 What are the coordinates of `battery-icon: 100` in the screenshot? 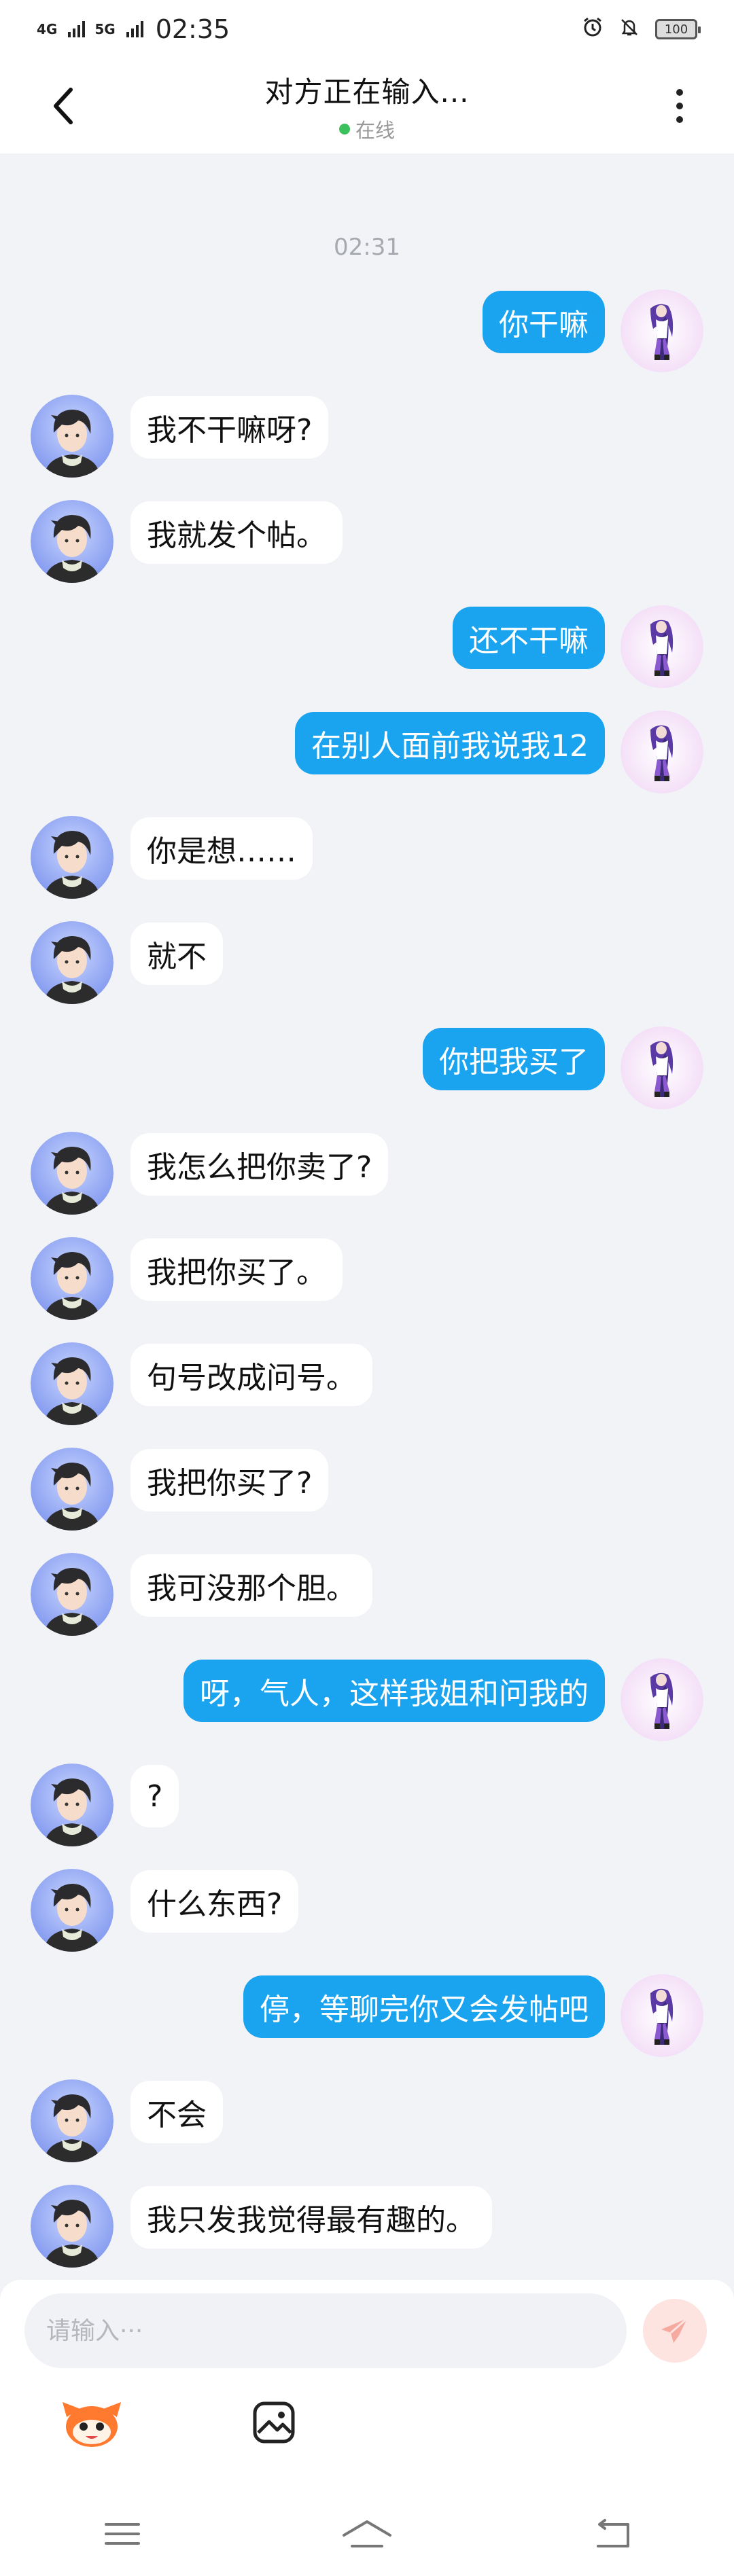 It's located at (678, 29).